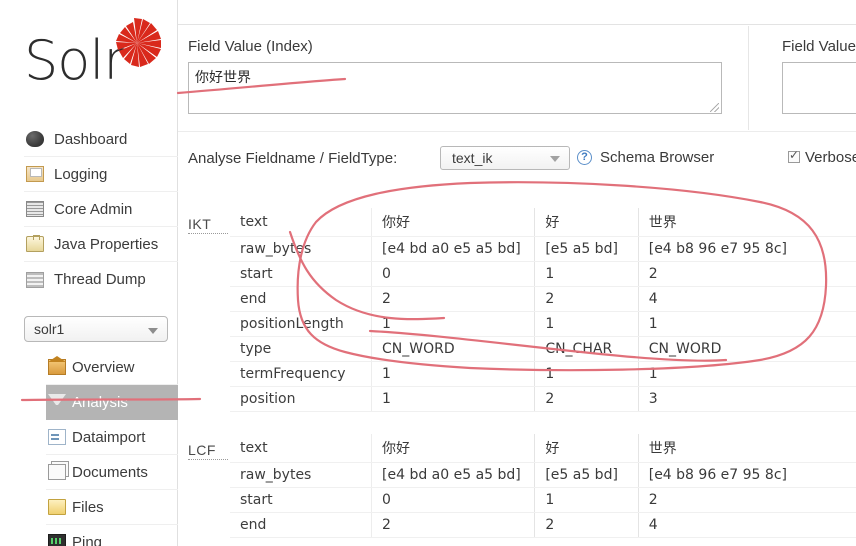 The width and height of the screenshot is (856, 546). Describe the element at coordinates (819, 88) in the screenshot. I see `field-value-query-input` at that location.